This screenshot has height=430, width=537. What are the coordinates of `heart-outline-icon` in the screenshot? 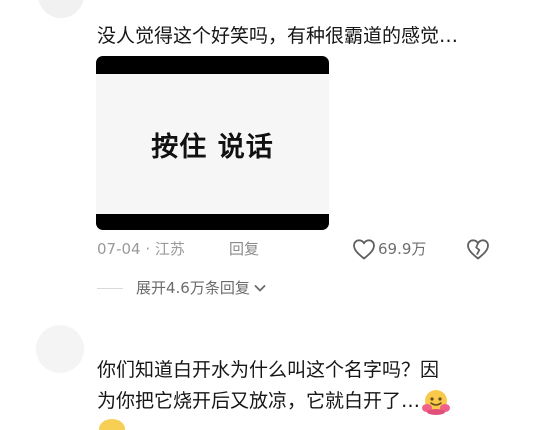 It's located at (364, 249).